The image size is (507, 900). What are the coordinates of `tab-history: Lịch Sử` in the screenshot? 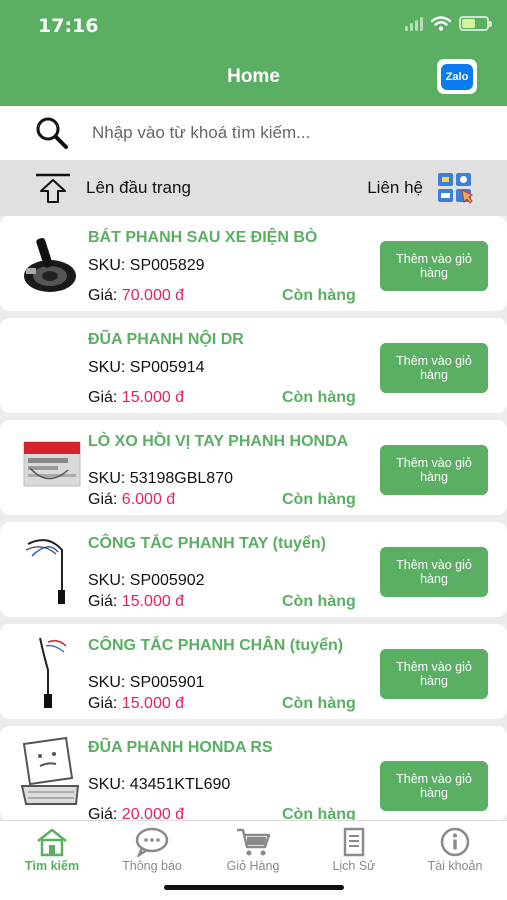 It's located at (354, 850).